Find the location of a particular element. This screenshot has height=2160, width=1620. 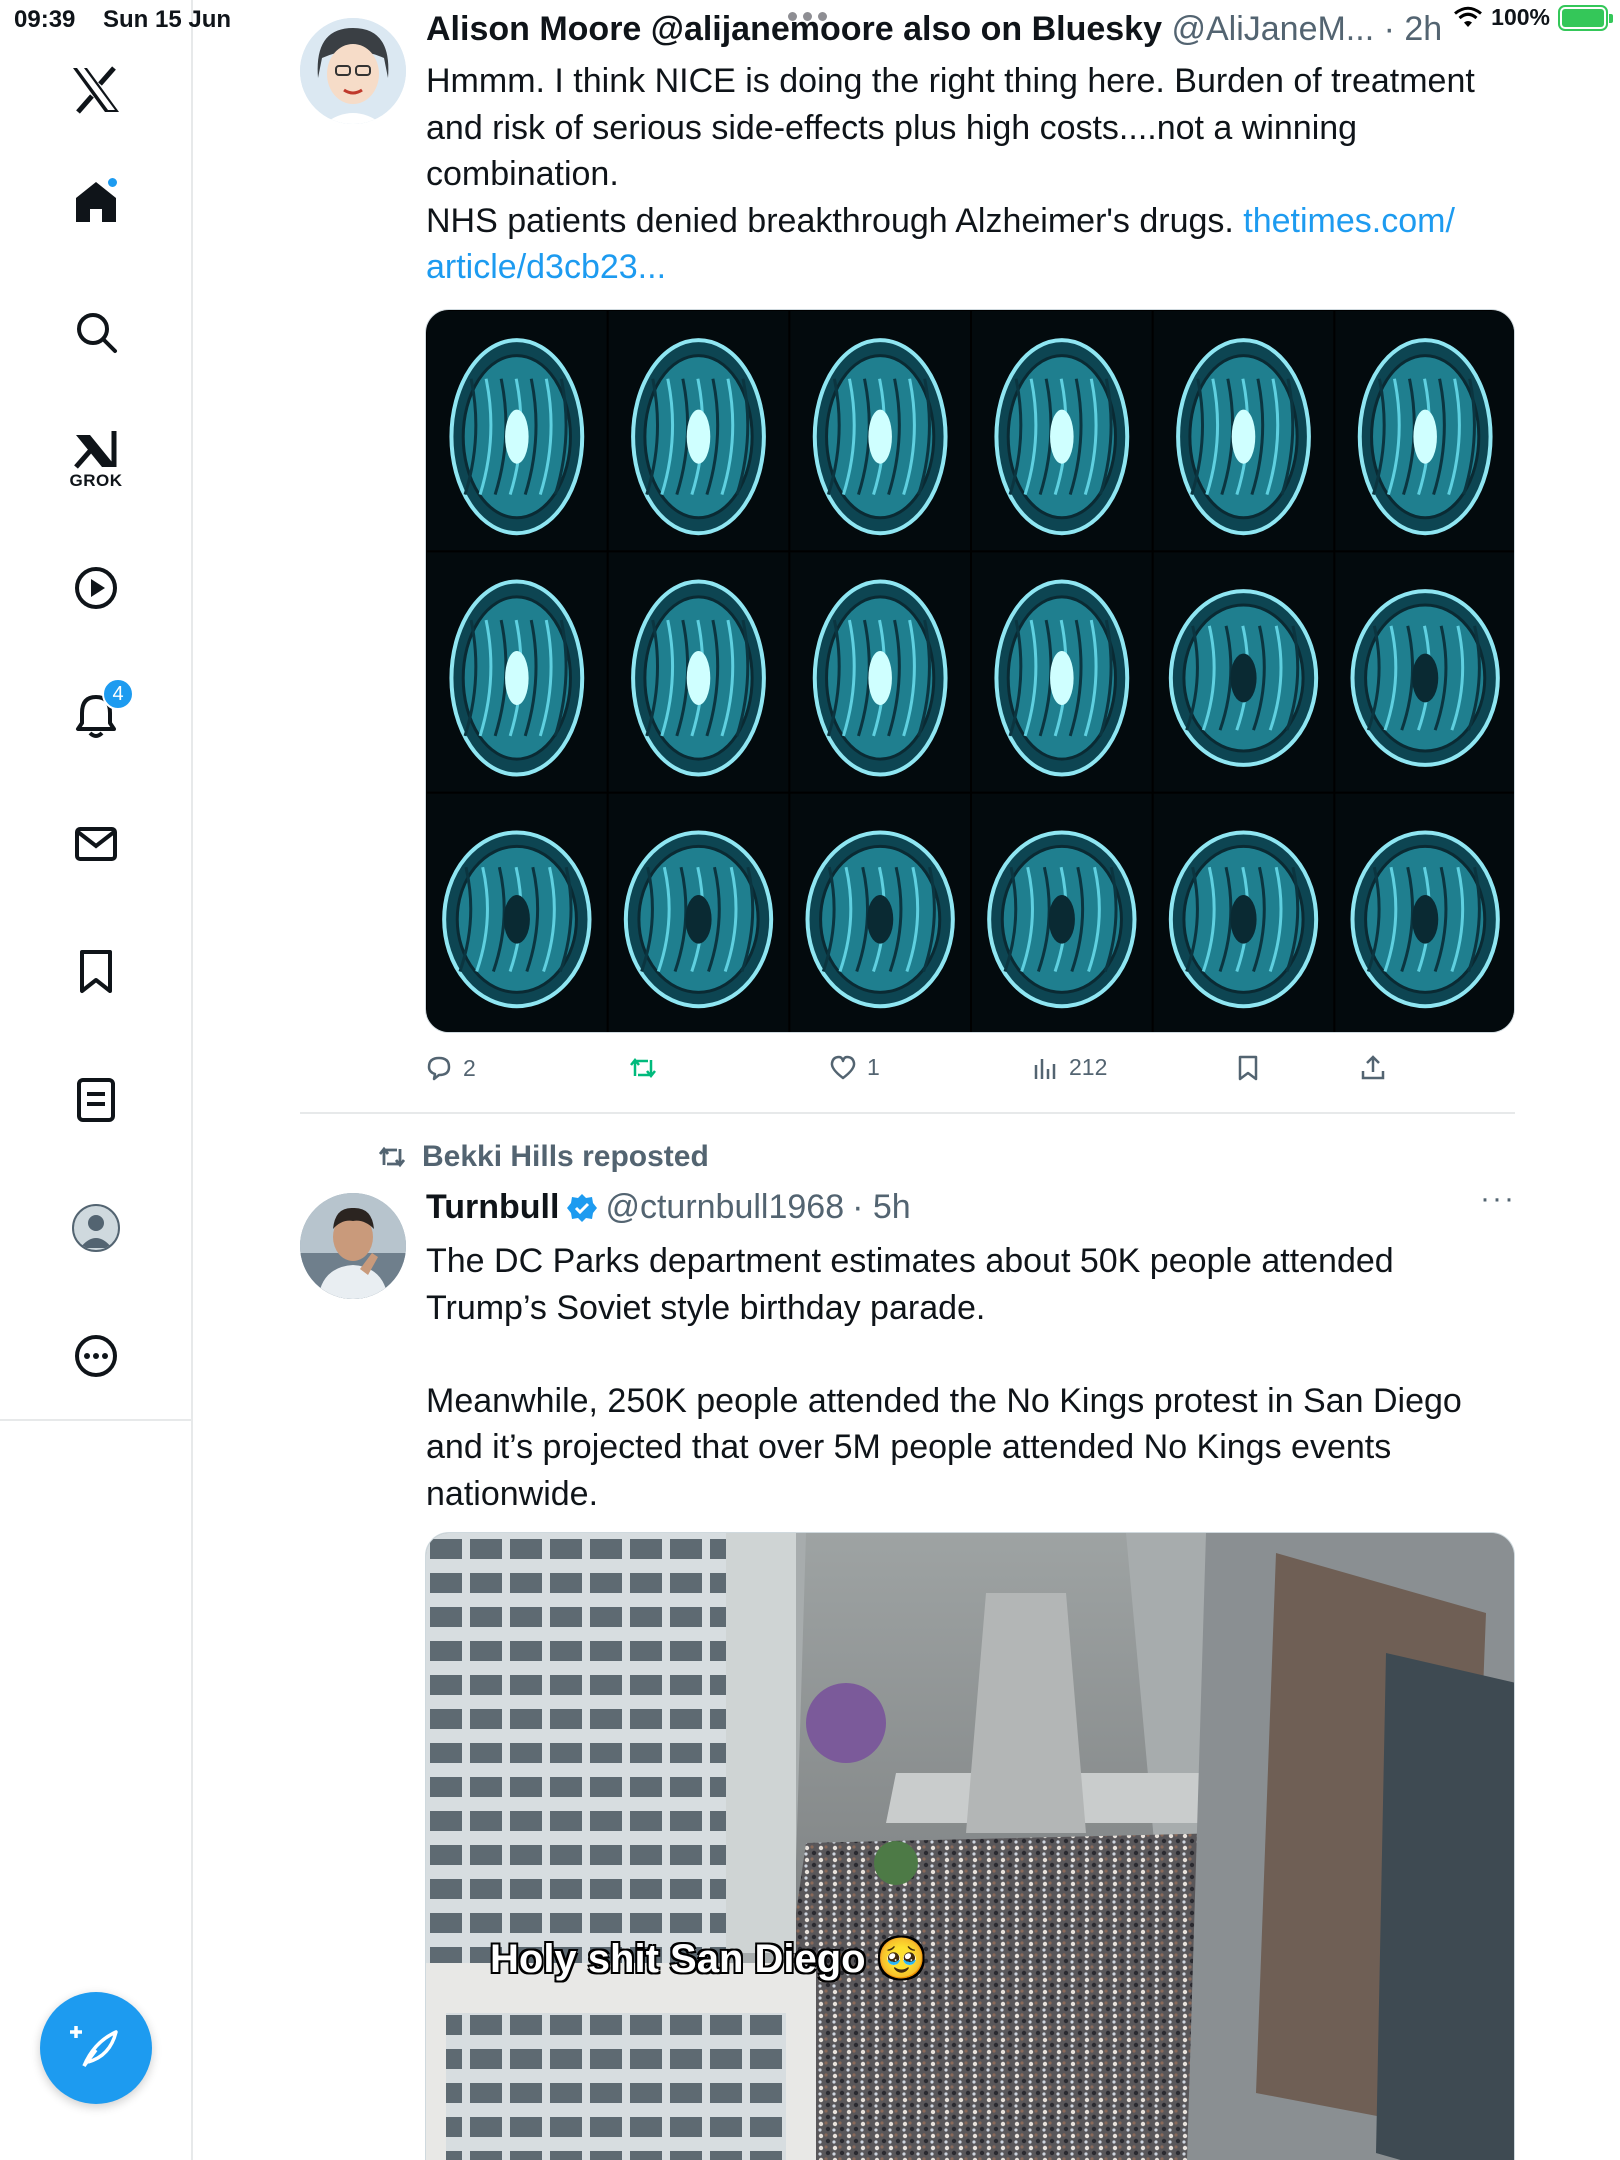

views-button: 212 is located at coordinates (1070, 1067).